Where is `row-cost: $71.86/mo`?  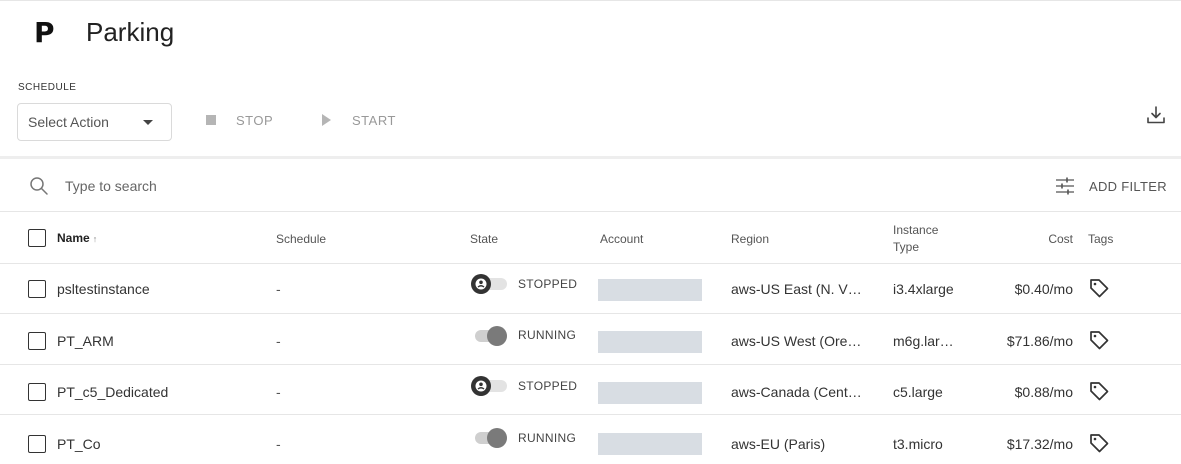 row-cost: $71.86/mo is located at coordinates (1039, 341).